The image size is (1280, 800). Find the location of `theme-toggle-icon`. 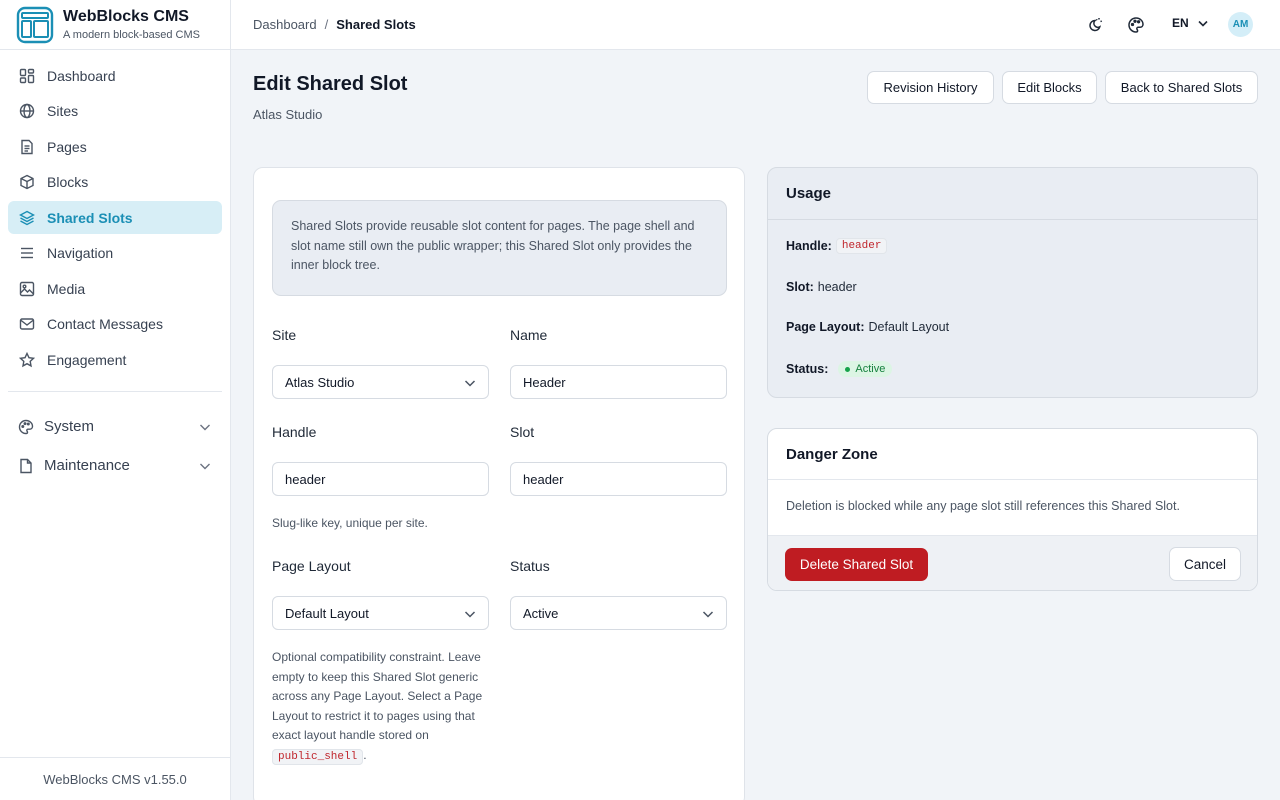

theme-toggle-icon is located at coordinates (1095, 25).